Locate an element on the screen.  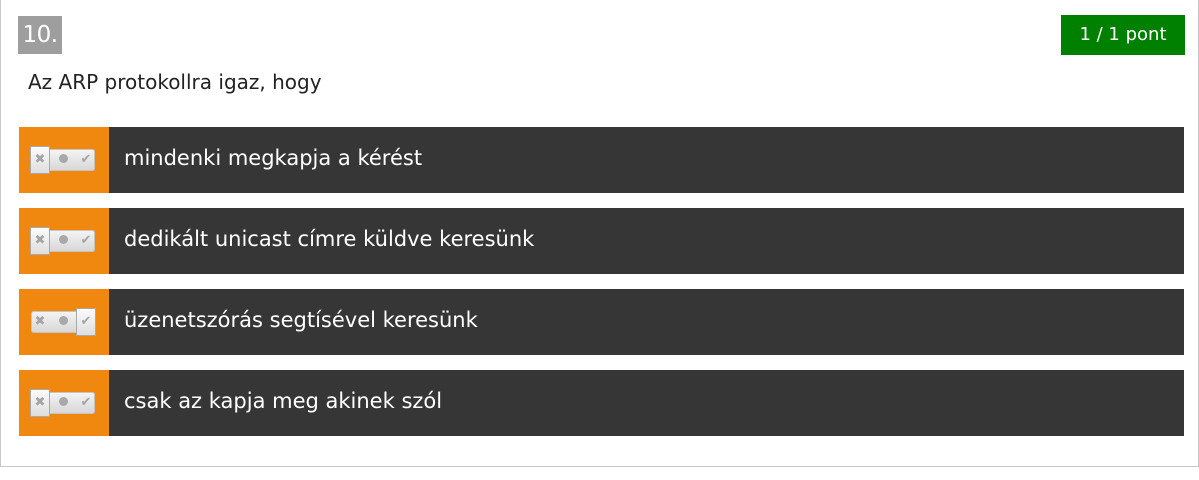
answer-option: ✖ ✔ ✖ csak az kapja meg akinek szól is located at coordinates (601, 403).